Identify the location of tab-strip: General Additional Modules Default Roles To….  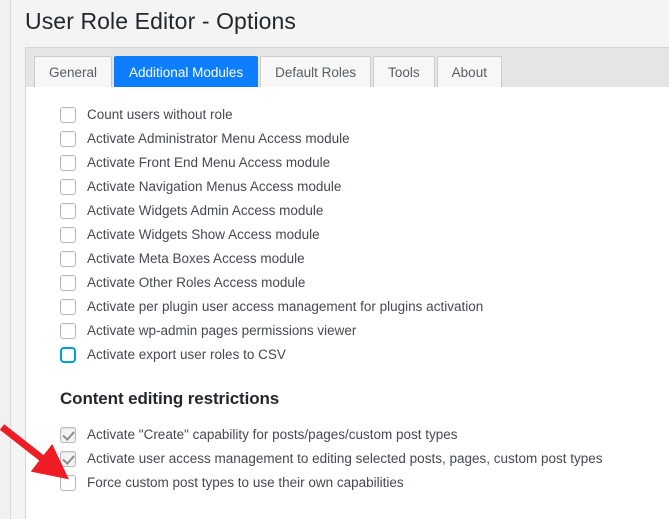
(347, 67).